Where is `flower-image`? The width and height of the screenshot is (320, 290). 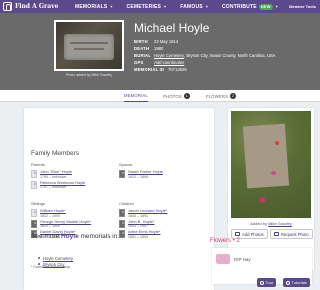 flower-image is located at coordinates (223, 259).